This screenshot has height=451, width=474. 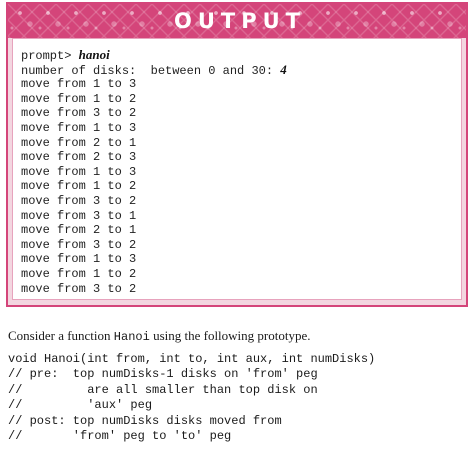 I want to click on disks-query-line: number of disks: between 0 and 30: 4, so click(x=241, y=69).